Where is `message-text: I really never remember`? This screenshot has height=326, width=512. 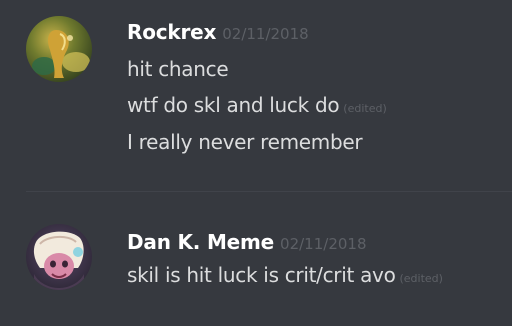
message-text: I really never remember is located at coordinates (245, 142).